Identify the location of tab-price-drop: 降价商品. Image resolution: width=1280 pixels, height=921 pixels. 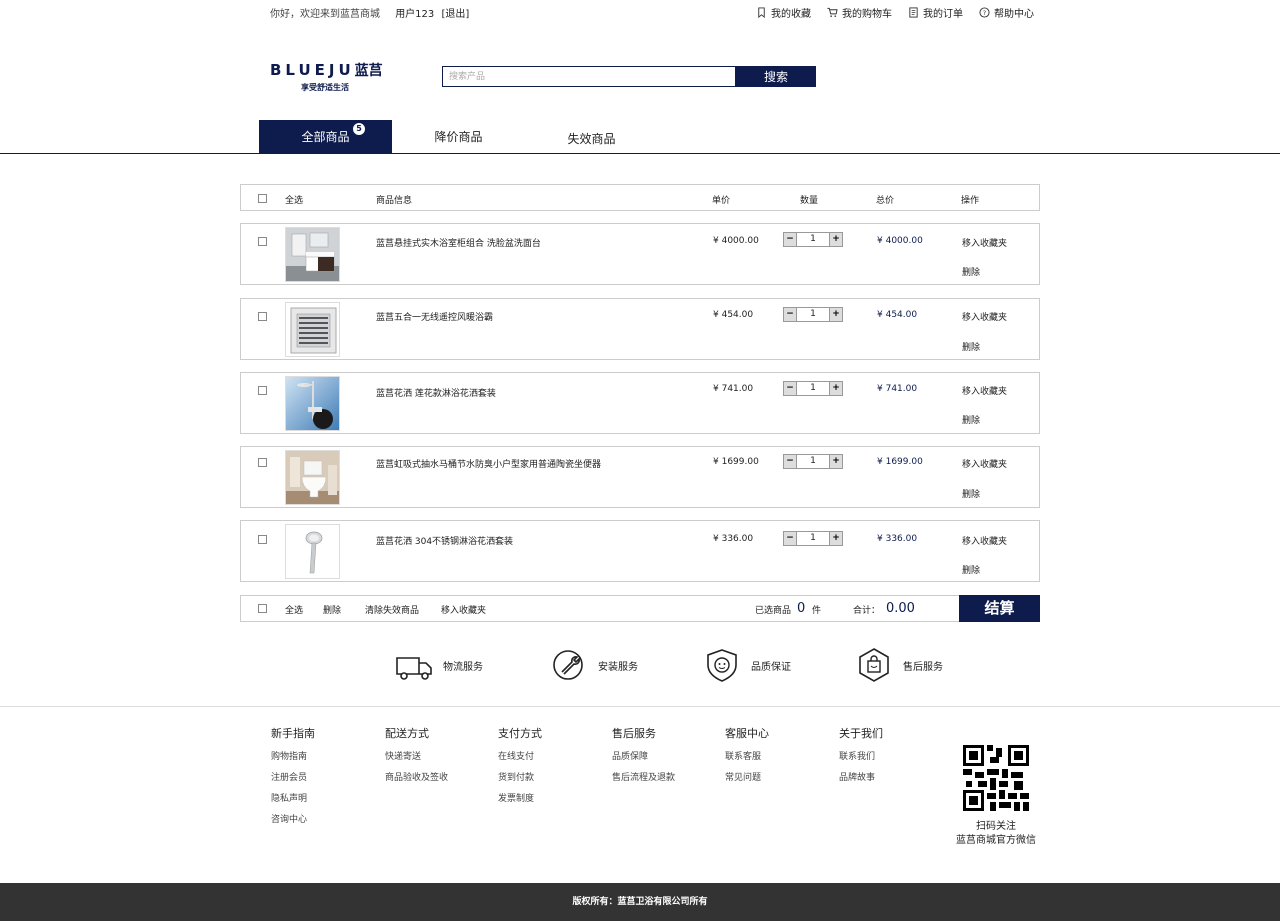
(458, 136).